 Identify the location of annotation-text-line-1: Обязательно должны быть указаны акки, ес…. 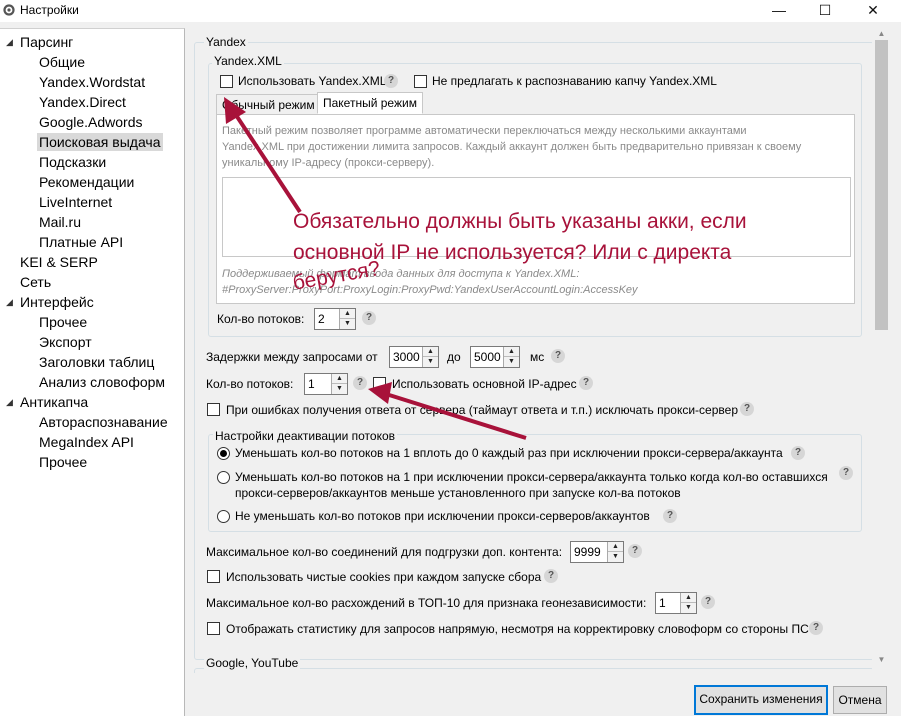
(520, 221).